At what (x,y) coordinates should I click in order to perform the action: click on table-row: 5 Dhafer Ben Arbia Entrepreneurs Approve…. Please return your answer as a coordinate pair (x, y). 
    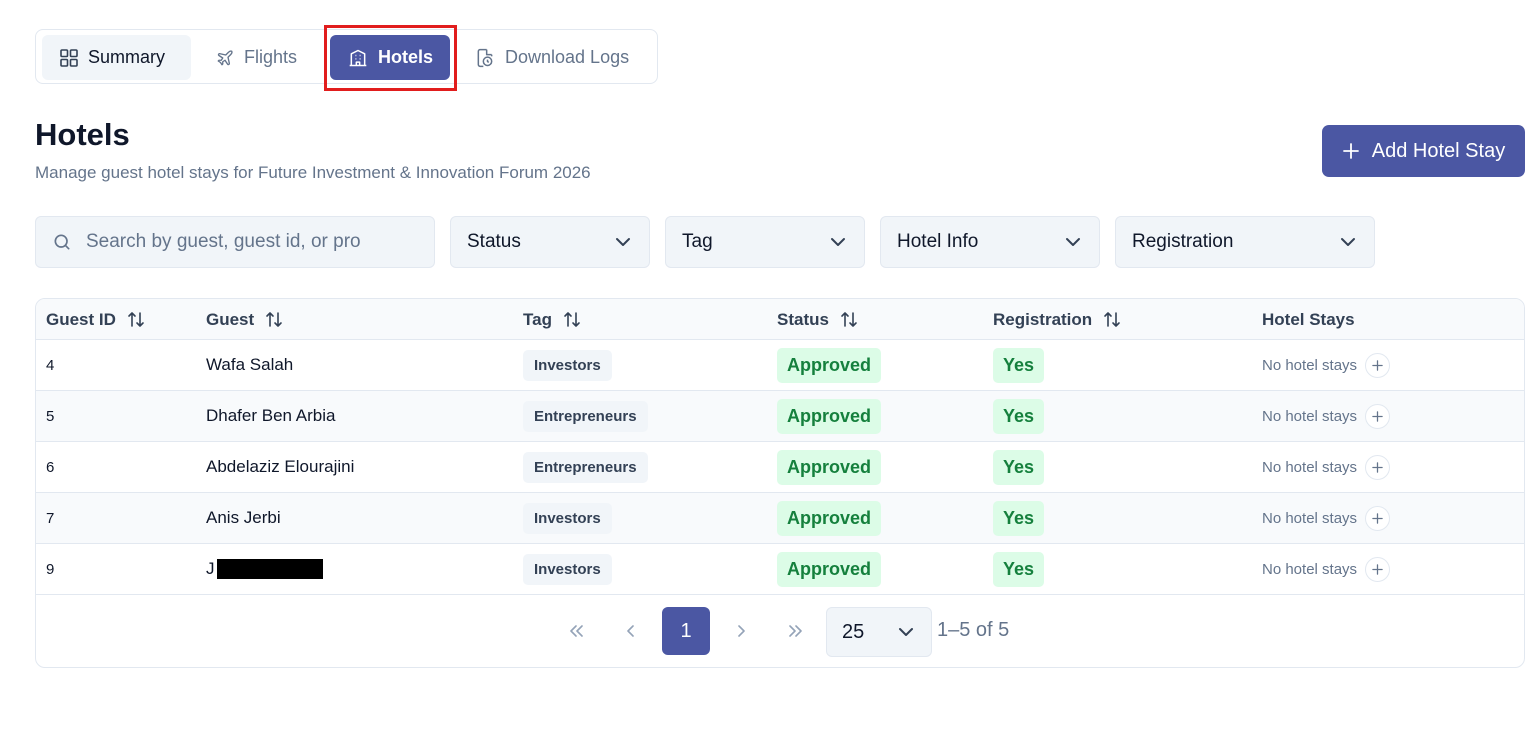
    Looking at the image, I should click on (780, 416).